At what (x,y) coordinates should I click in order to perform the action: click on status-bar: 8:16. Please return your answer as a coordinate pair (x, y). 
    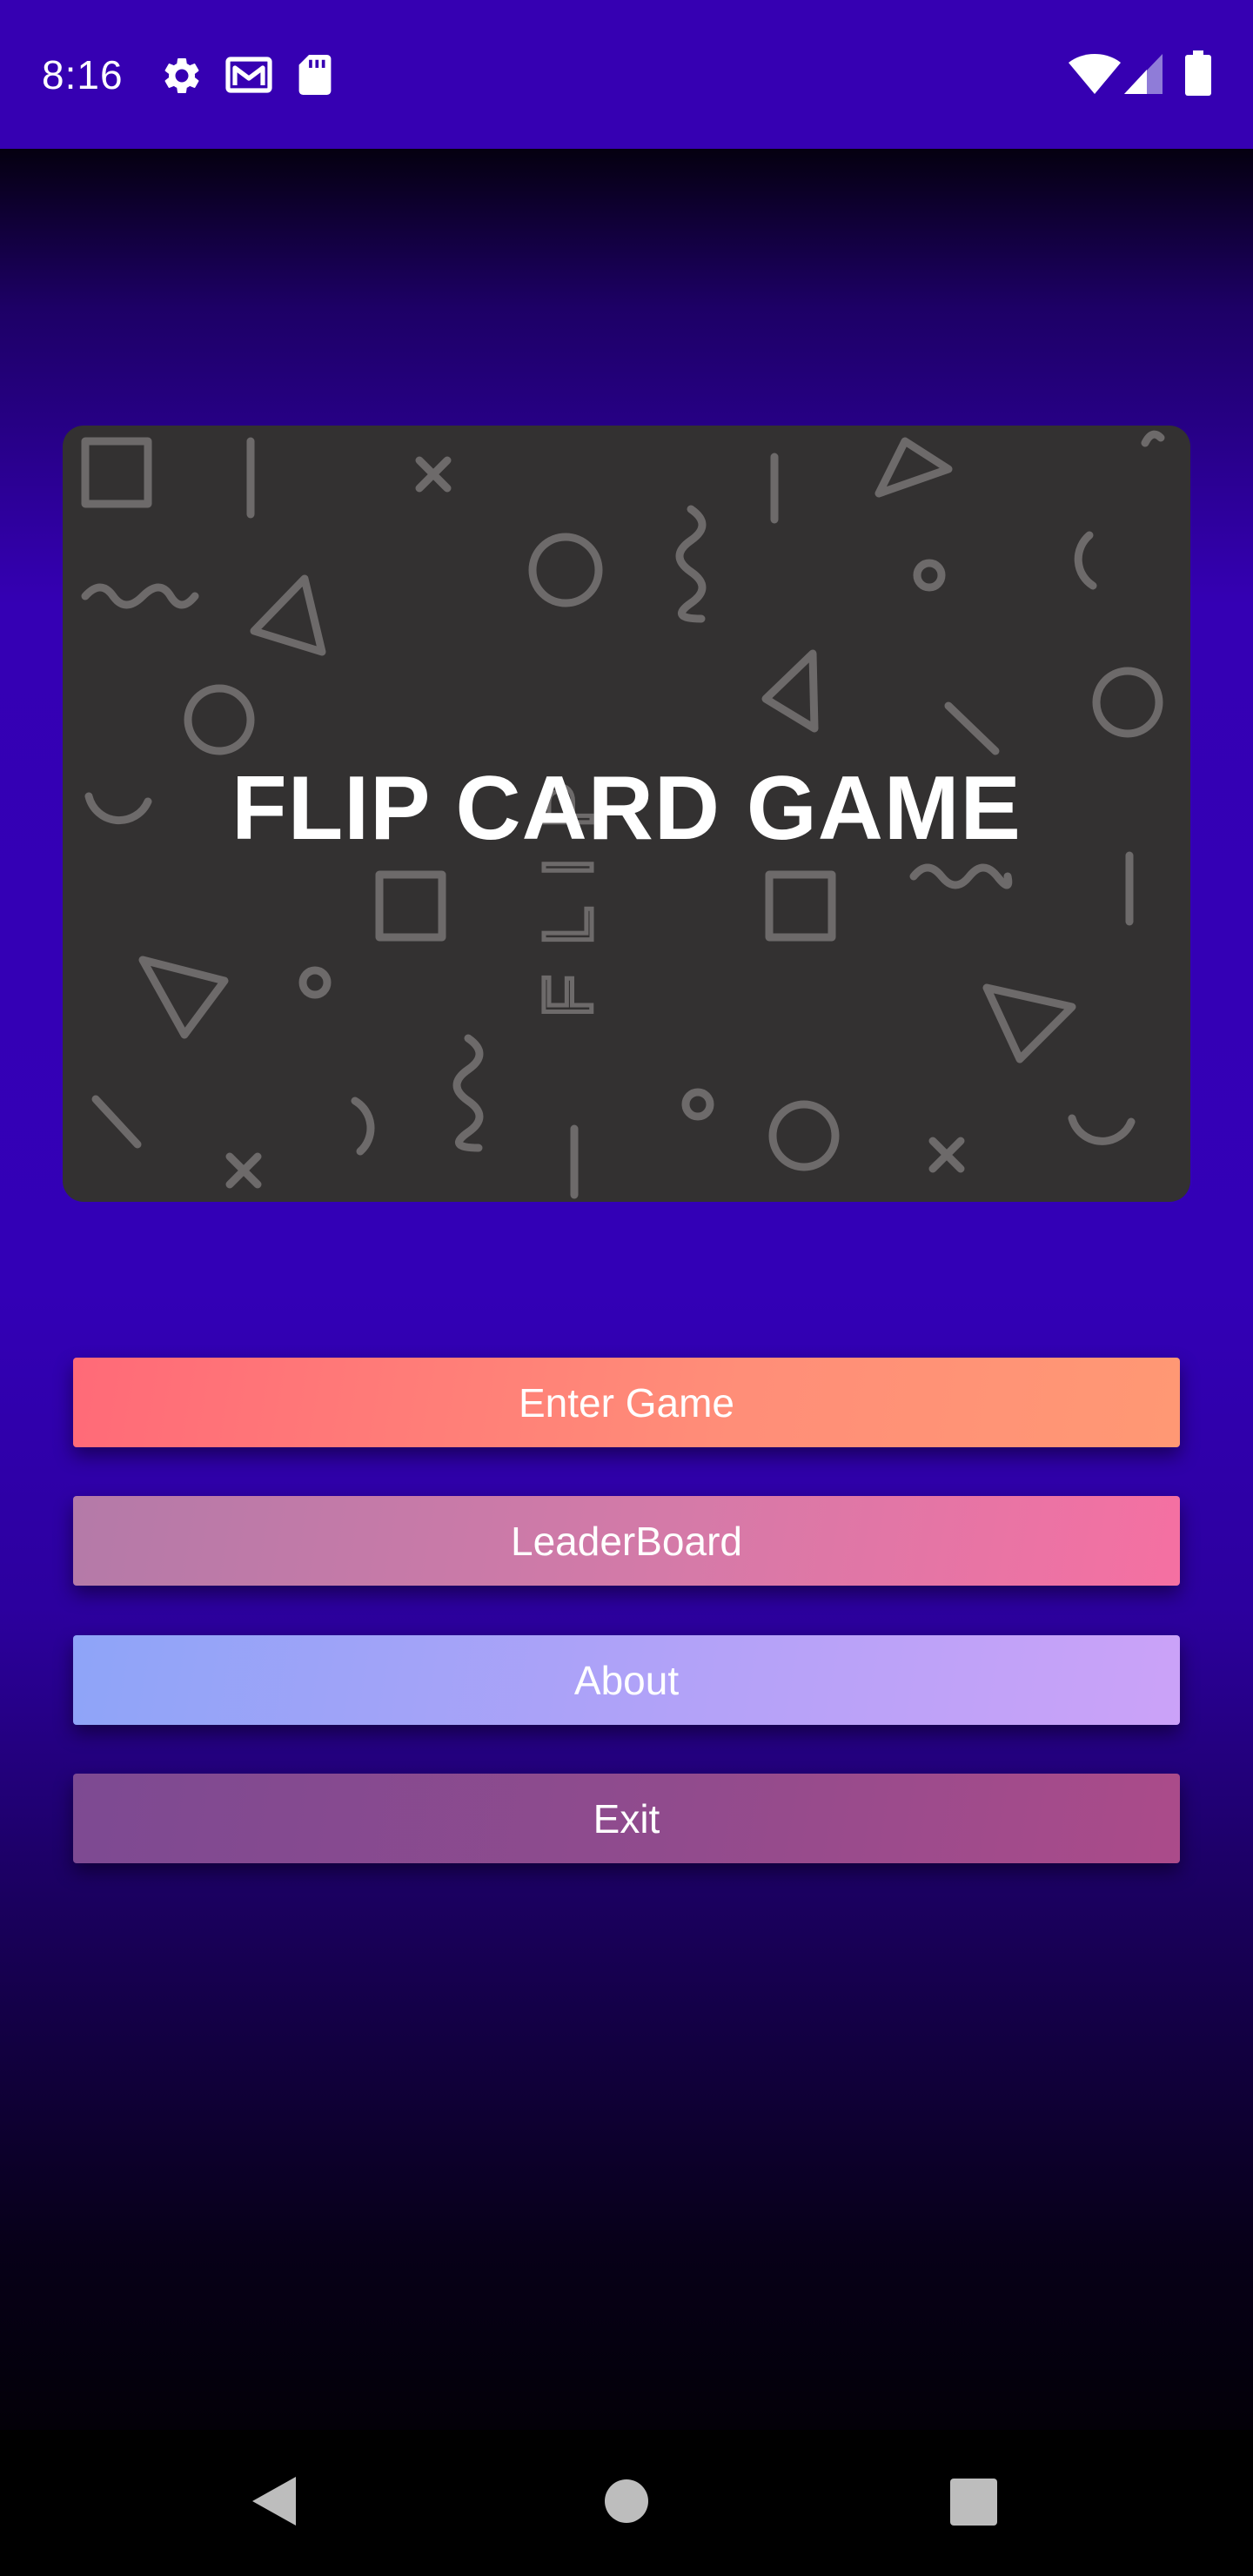
    Looking at the image, I should click on (626, 74).